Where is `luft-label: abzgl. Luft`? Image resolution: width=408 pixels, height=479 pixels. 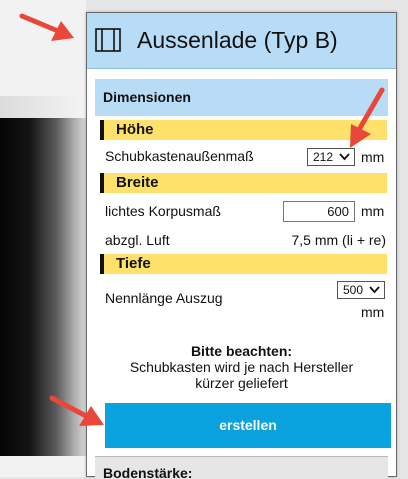 luft-label: abzgl. Luft is located at coordinates (137, 240).